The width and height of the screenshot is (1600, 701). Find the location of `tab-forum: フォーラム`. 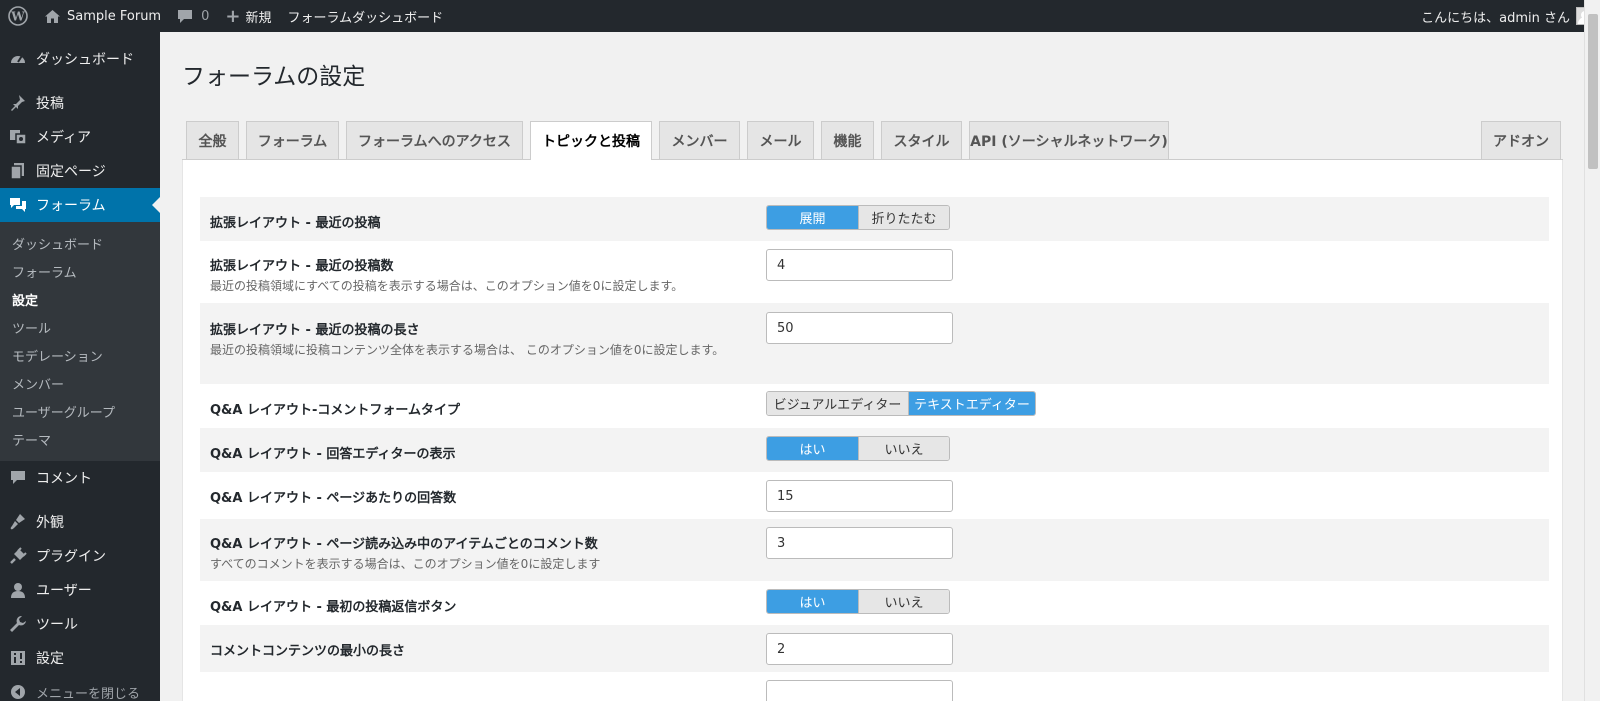

tab-forum: フォーラム is located at coordinates (292, 140).